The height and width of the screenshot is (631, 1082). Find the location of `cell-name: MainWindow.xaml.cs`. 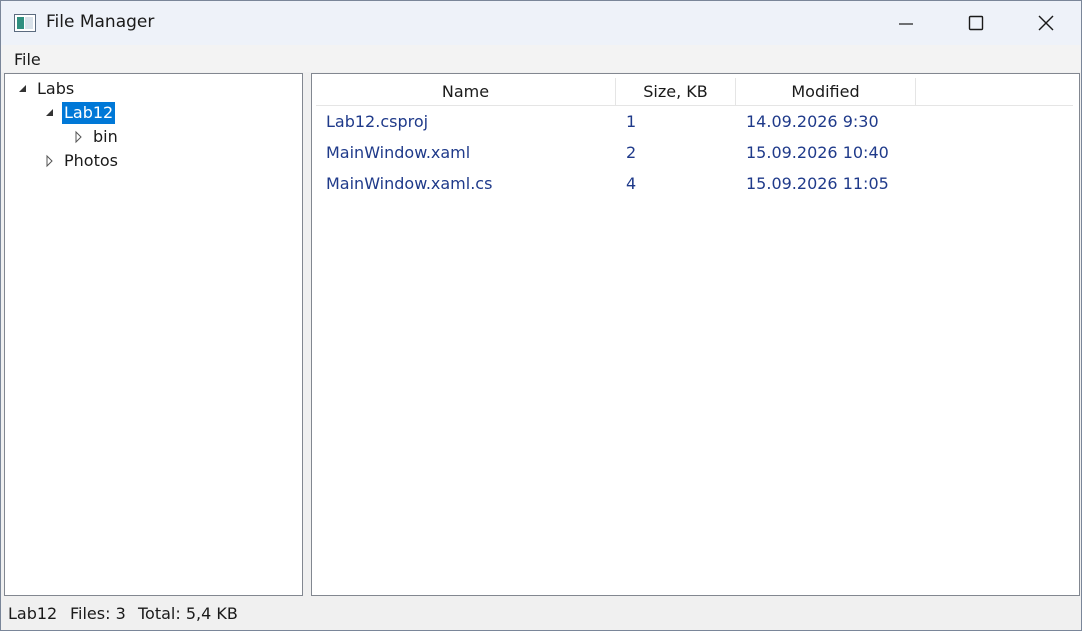

cell-name: MainWindow.xaml.cs is located at coordinates (409, 183).